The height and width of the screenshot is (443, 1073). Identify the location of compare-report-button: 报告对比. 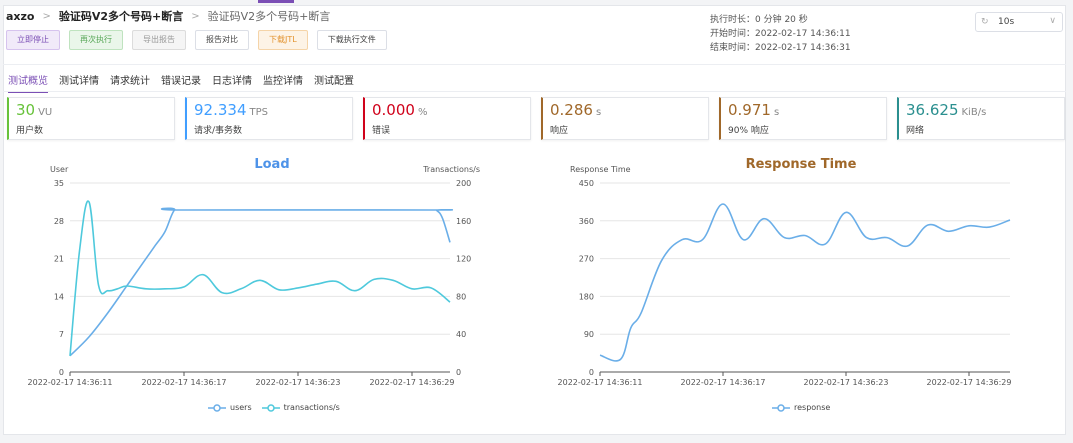
(222, 40).